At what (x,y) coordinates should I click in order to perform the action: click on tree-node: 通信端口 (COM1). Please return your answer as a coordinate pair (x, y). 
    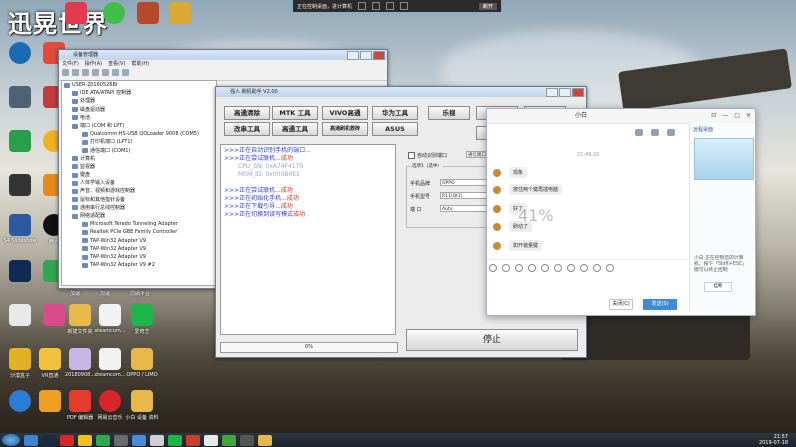
    Looking at the image, I should click on (139, 151).